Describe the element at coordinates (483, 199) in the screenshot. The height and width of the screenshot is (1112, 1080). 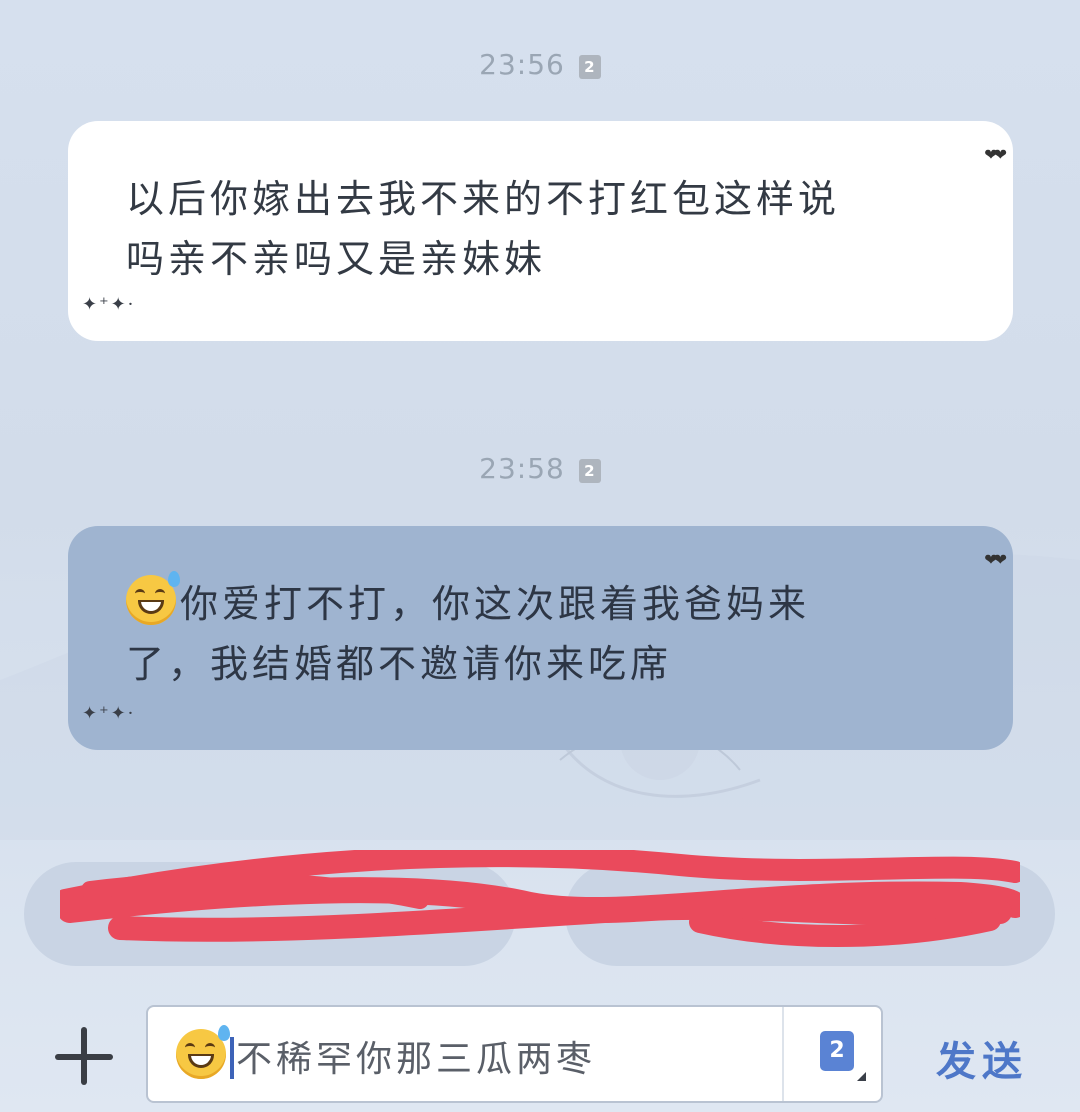
I see `message-text-line: 以后你嫁出去我不来的不打红包这样说` at that location.